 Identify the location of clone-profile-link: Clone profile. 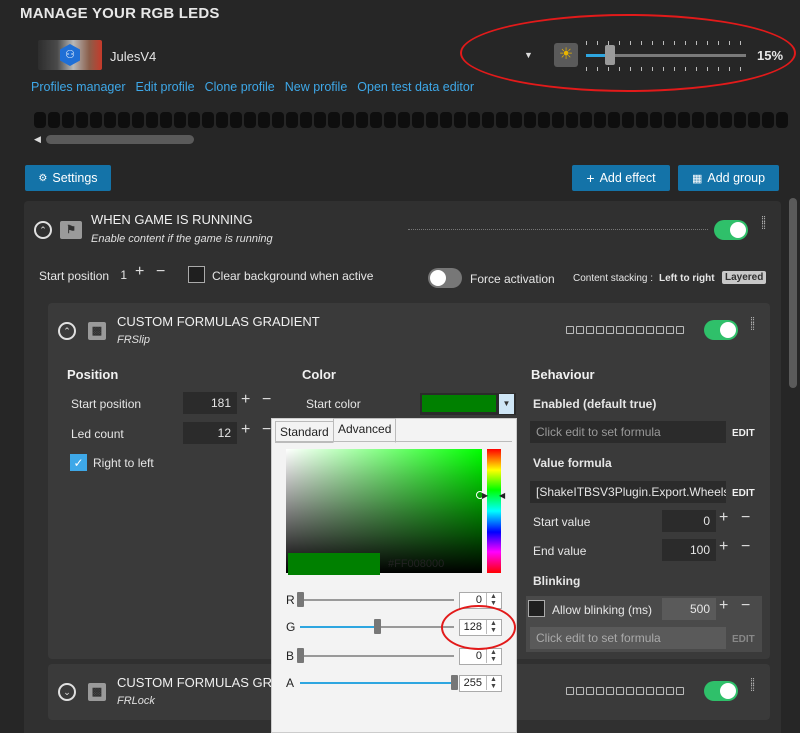
(240, 87).